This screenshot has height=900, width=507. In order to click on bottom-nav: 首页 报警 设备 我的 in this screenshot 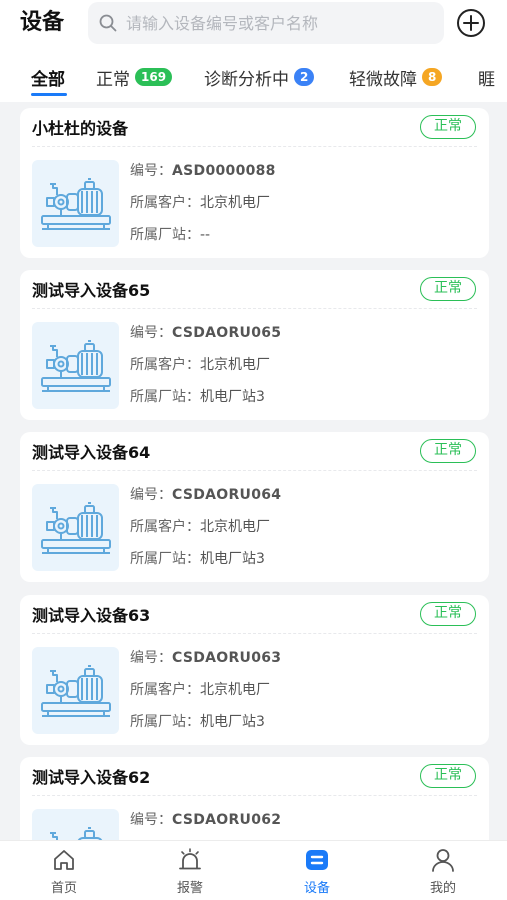, I will do `click(253, 870)`.